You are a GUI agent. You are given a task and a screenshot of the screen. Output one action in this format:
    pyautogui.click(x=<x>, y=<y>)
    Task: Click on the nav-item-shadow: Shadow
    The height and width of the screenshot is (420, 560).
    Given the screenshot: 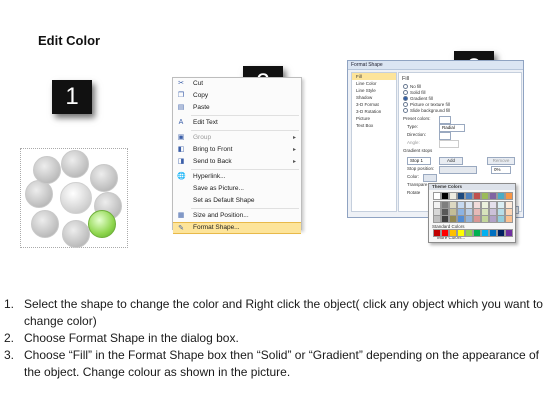 What is the action you would take?
    pyautogui.click(x=374, y=97)
    